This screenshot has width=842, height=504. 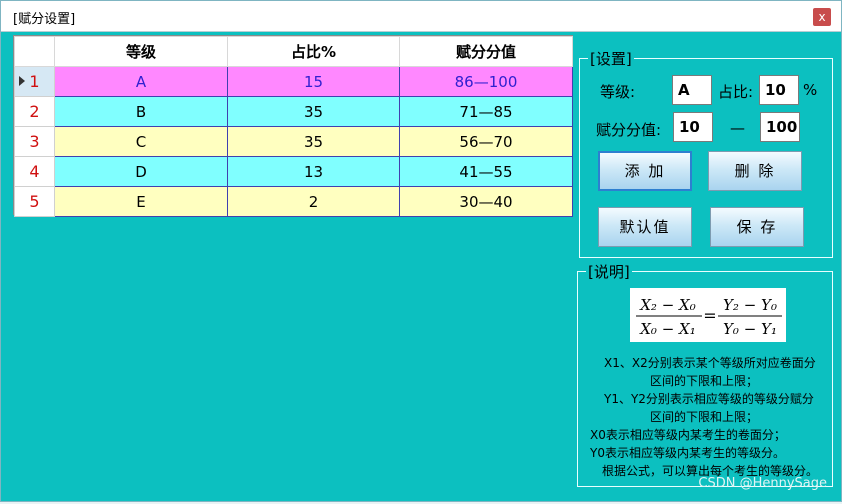 What do you see at coordinates (313, 201) in the screenshot?
I see `cell-ratio: 2` at bounding box center [313, 201].